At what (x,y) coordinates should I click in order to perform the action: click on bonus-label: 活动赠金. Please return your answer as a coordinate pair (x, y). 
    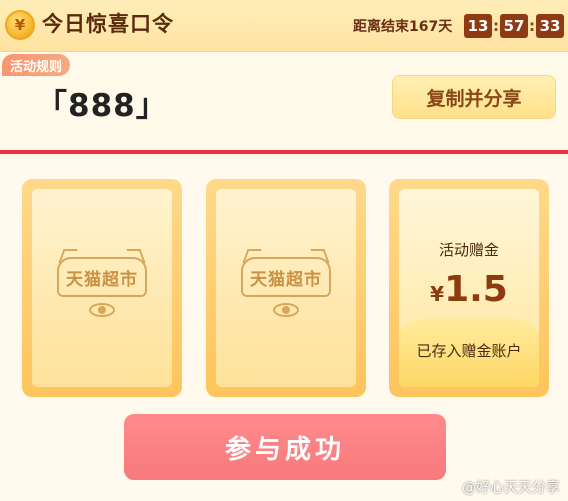
    Looking at the image, I should click on (468, 250).